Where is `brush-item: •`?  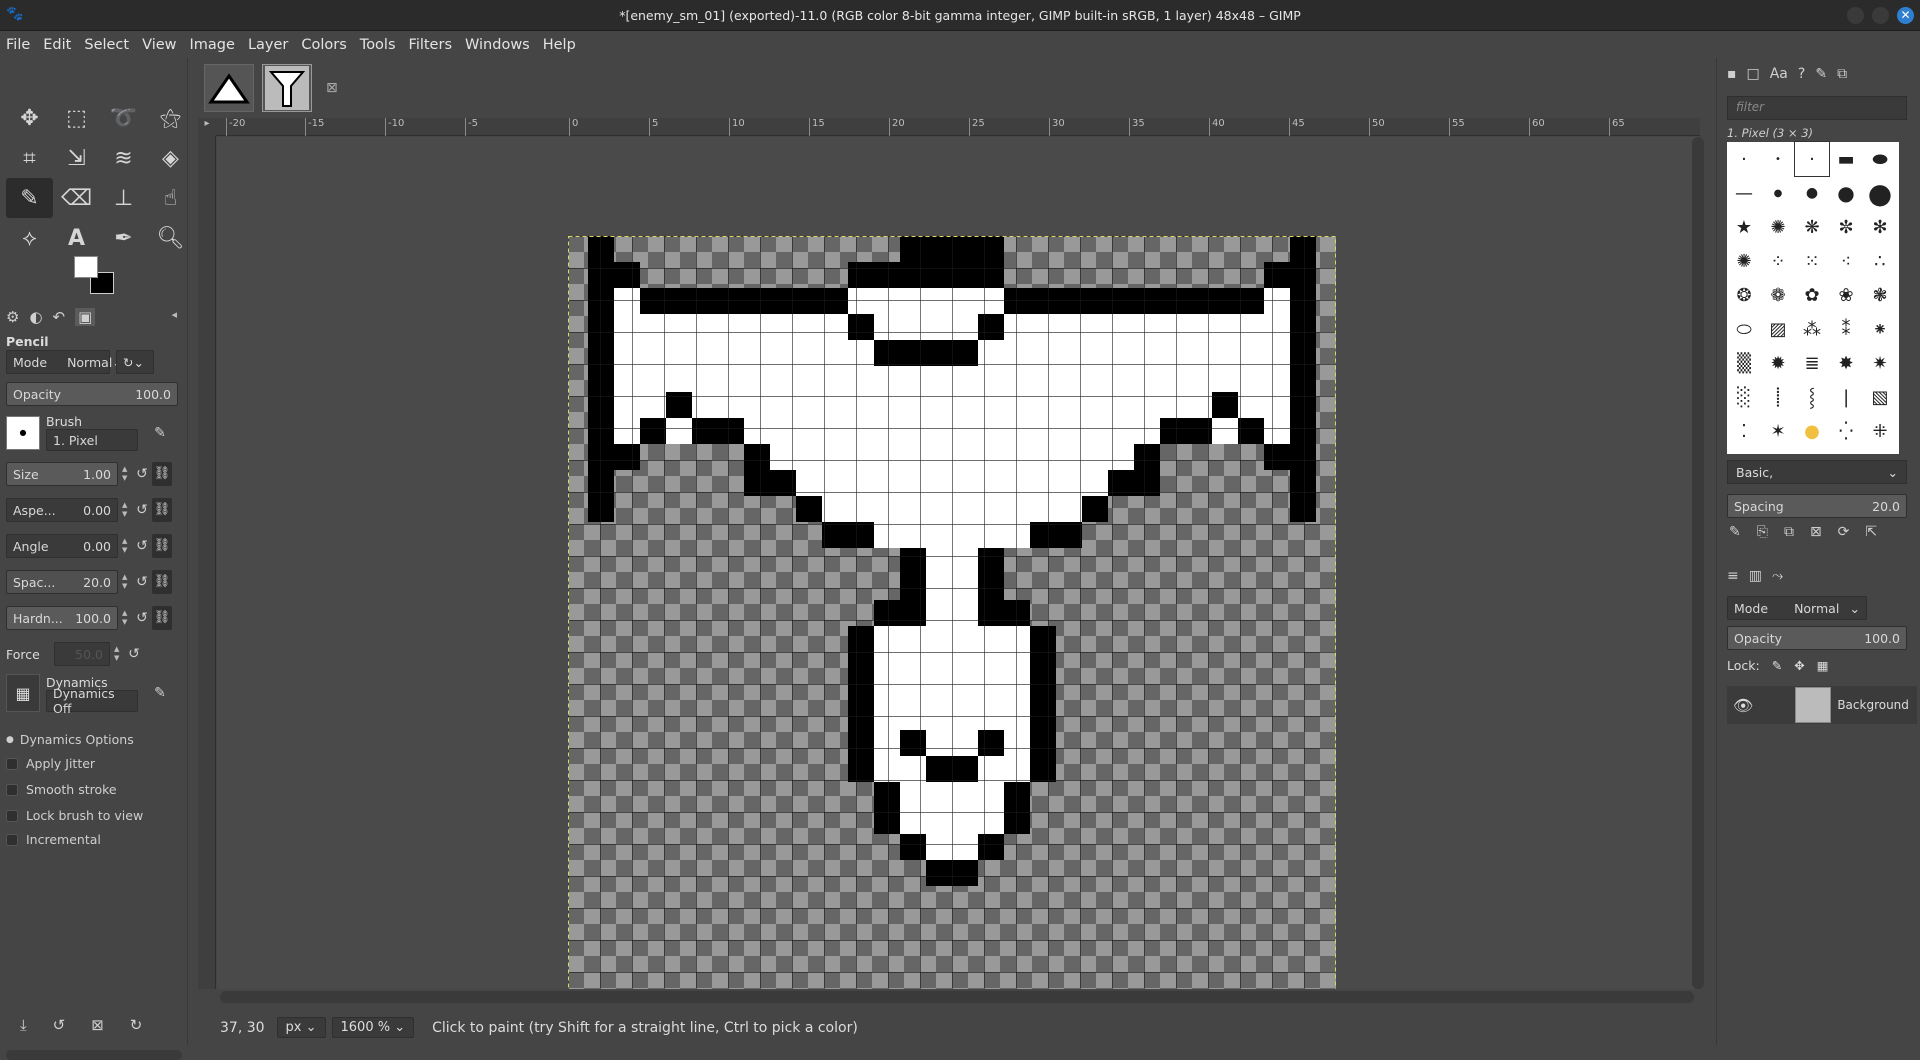 brush-item: • is located at coordinates (1778, 159).